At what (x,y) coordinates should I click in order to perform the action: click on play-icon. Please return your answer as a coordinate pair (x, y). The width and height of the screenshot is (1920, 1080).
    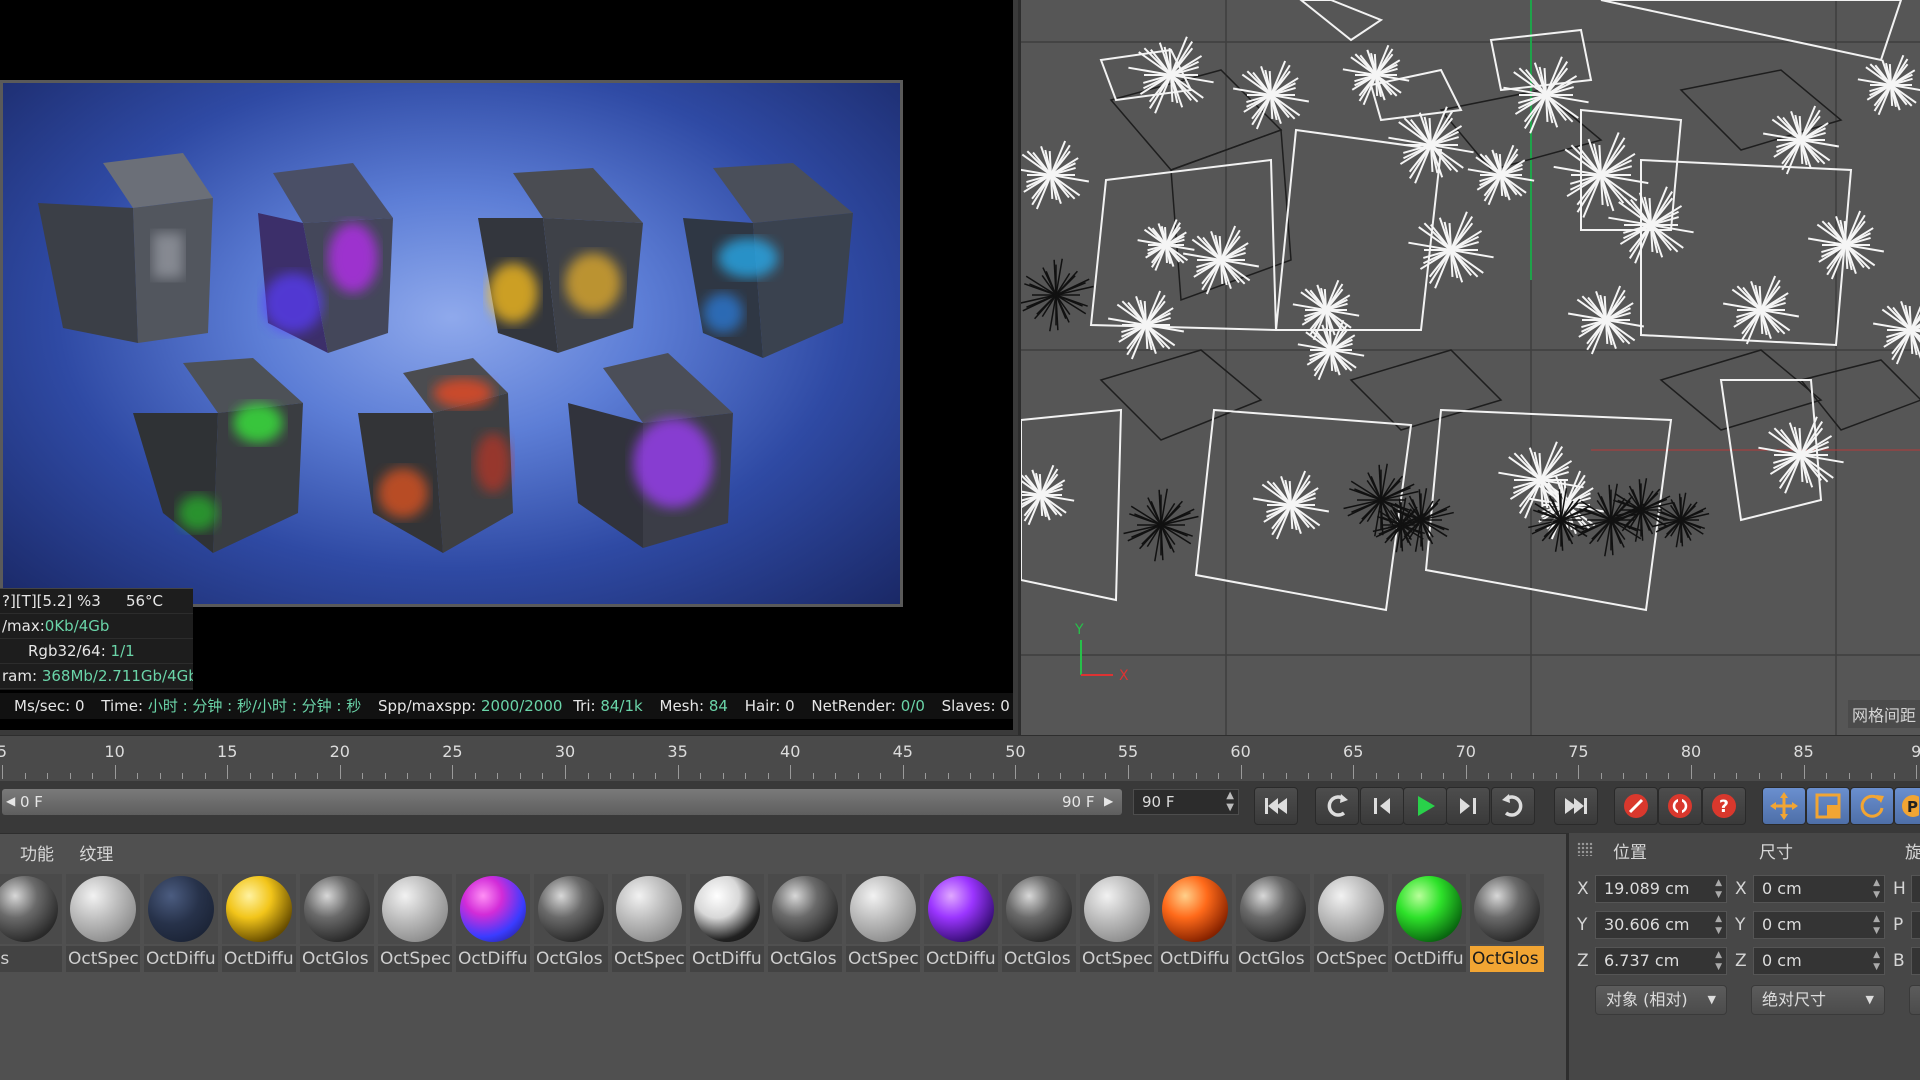
    Looking at the image, I should click on (1426, 806).